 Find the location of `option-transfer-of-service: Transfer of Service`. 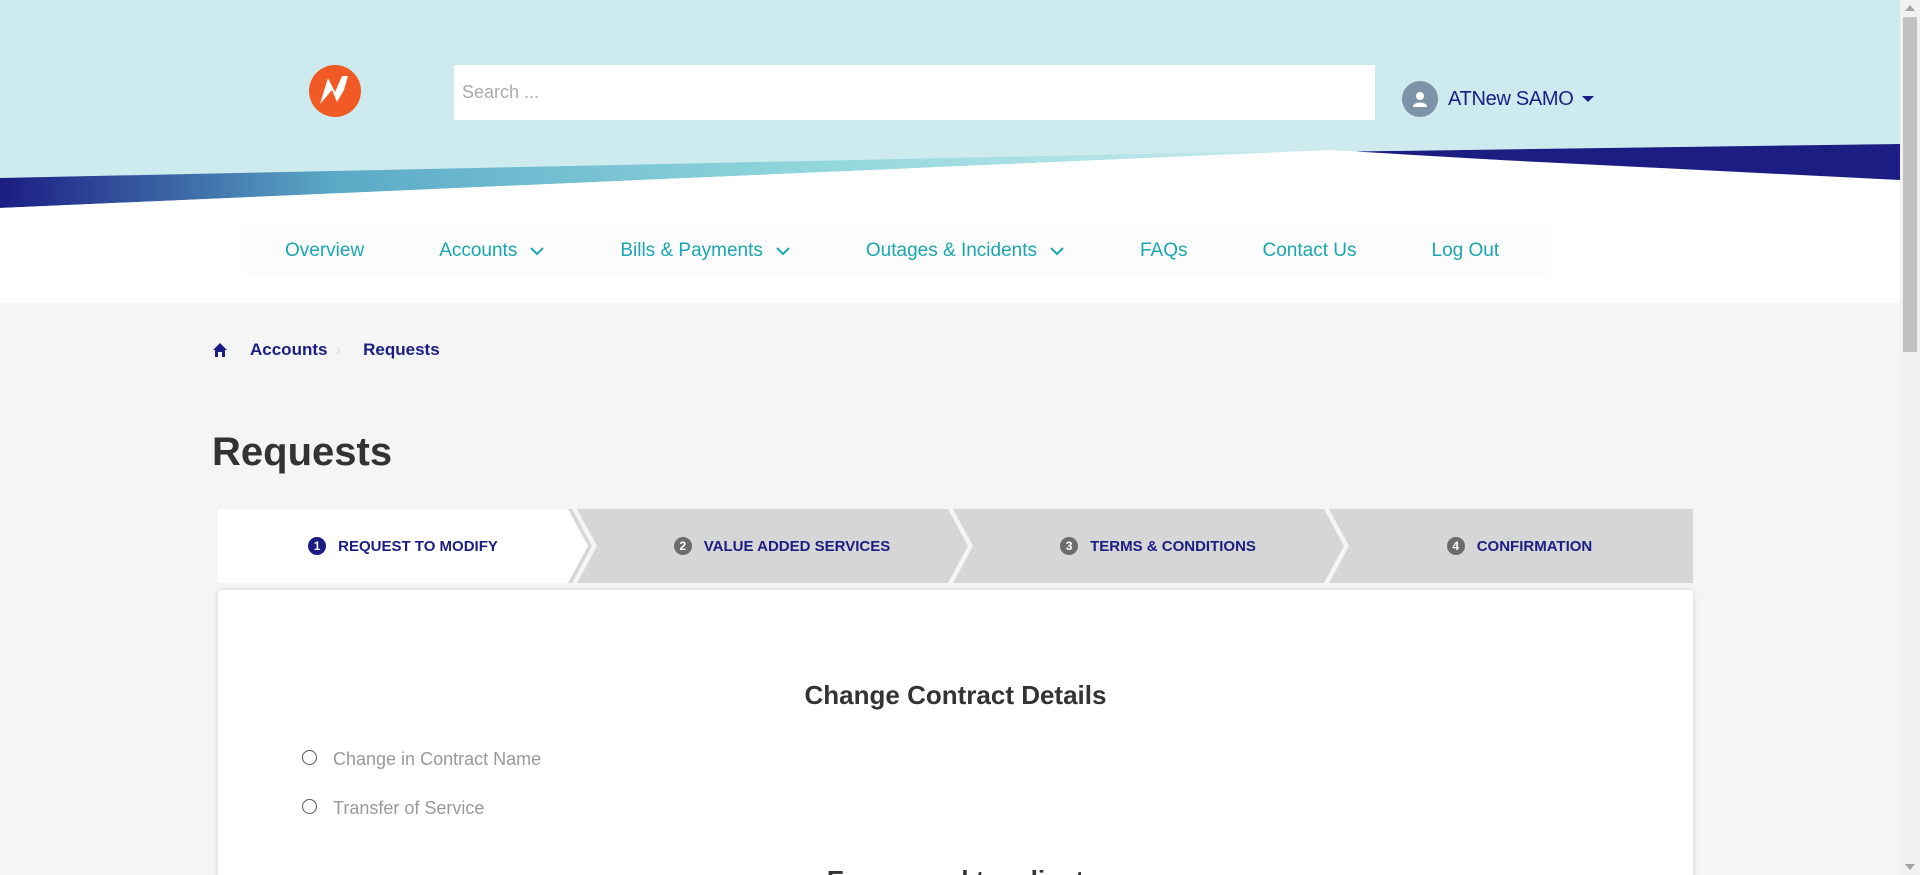

option-transfer-of-service: Transfer of Service is located at coordinates (393, 806).